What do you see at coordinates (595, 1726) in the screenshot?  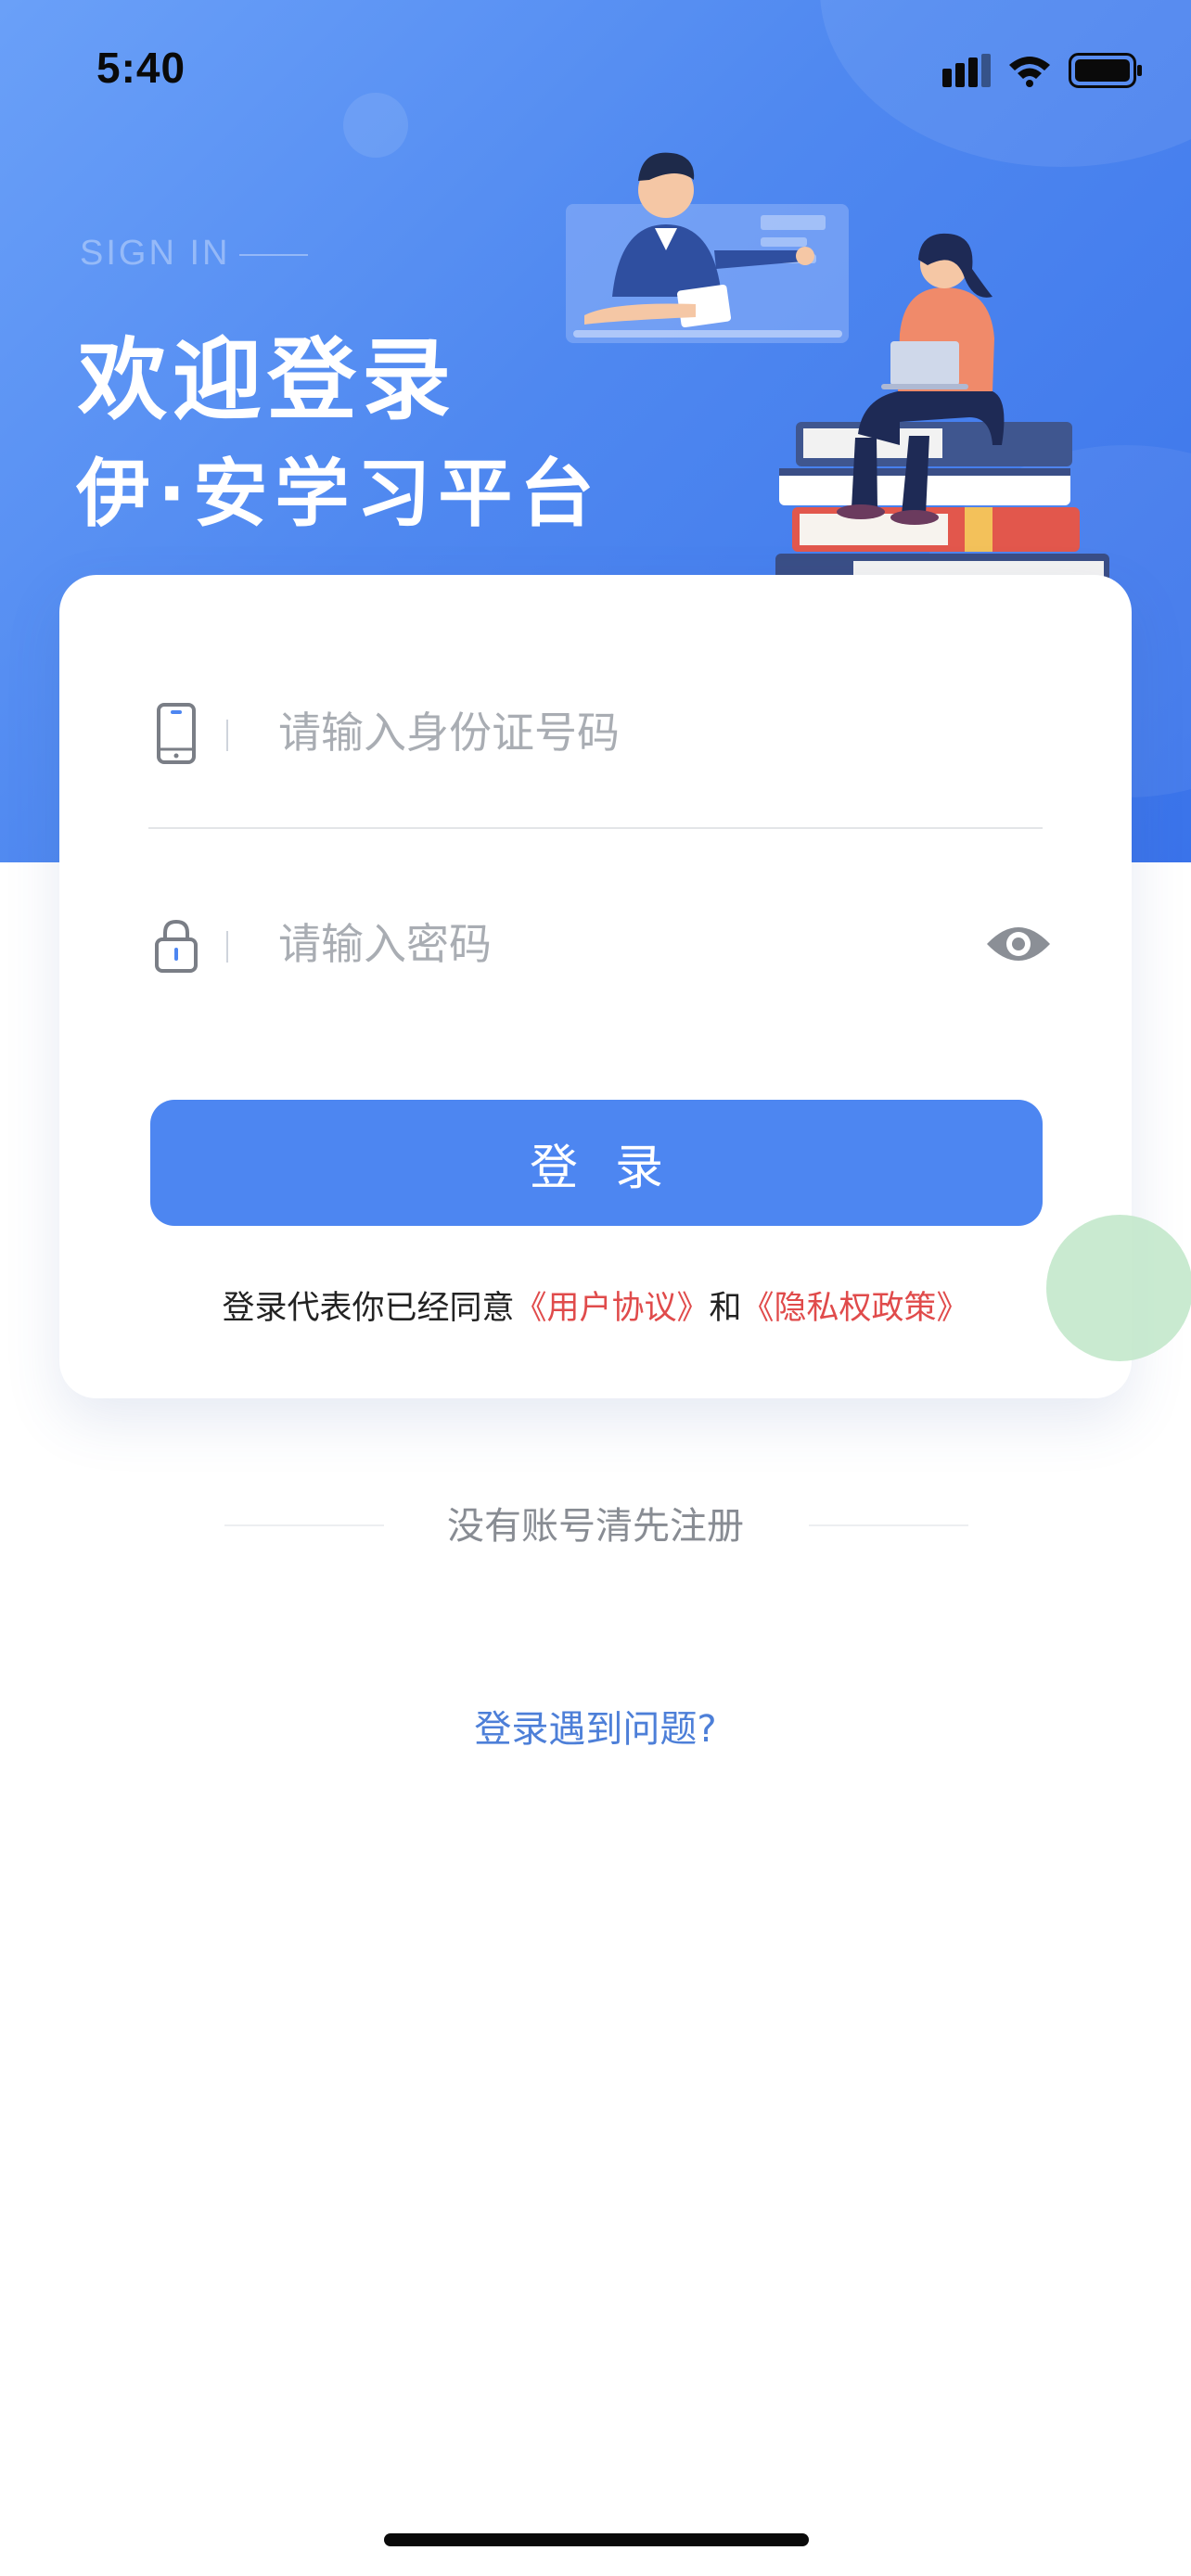 I see `login-problem-link: 登录遇到问题?` at bounding box center [595, 1726].